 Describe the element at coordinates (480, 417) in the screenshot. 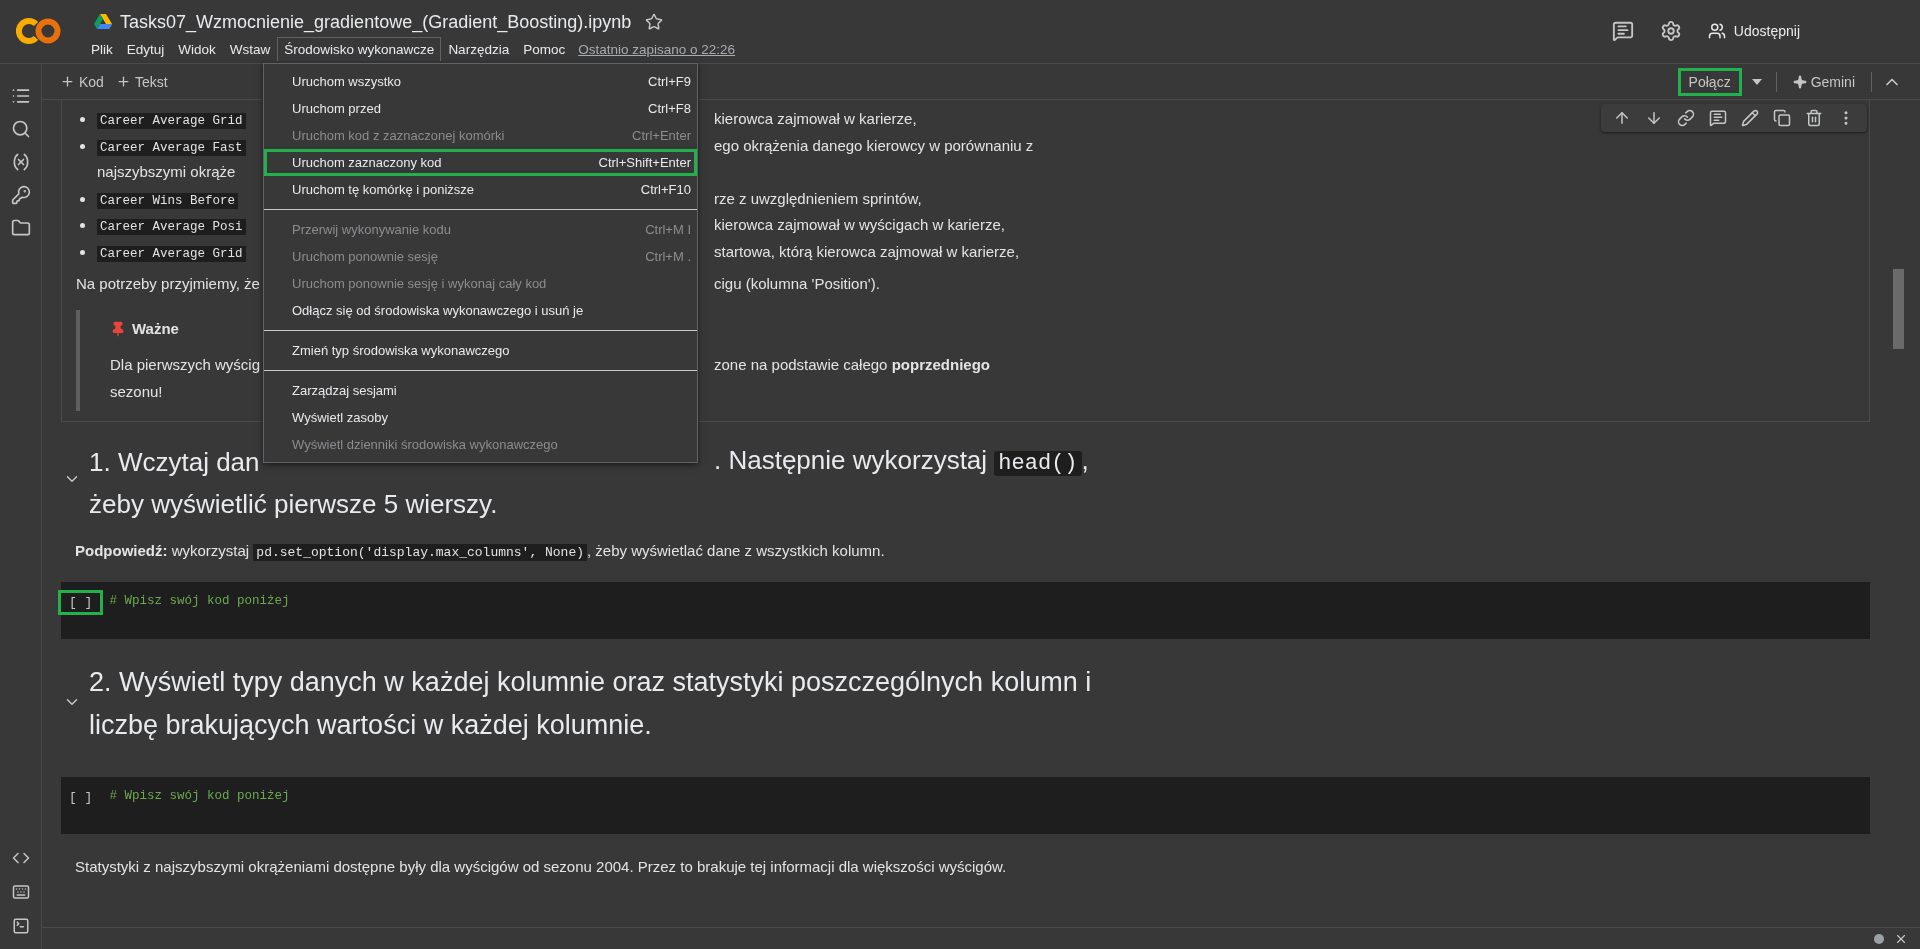

I see `menu-item: Wyświetl zasoby` at that location.